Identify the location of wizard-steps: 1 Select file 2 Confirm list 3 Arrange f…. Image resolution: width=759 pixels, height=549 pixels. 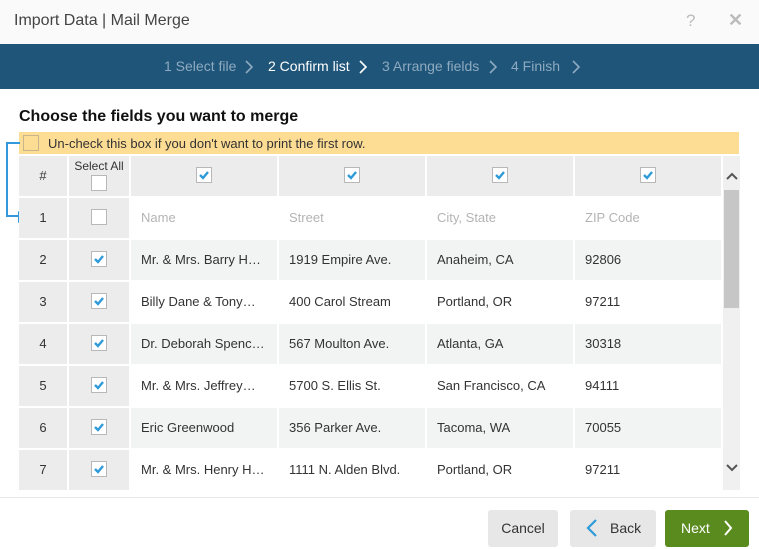
(379, 66).